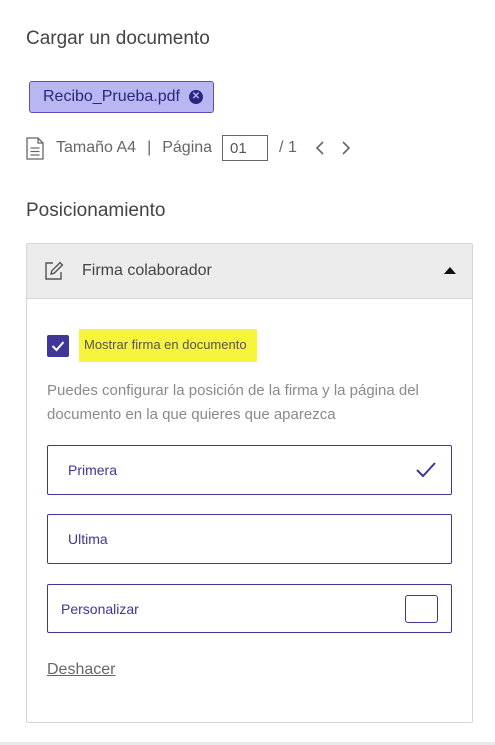 The image size is (495, 745). What do you see at coordinates (118, 38) in the screenshot?
I see `upload-title: Cargar un documento` at bounding box center [118, 38].